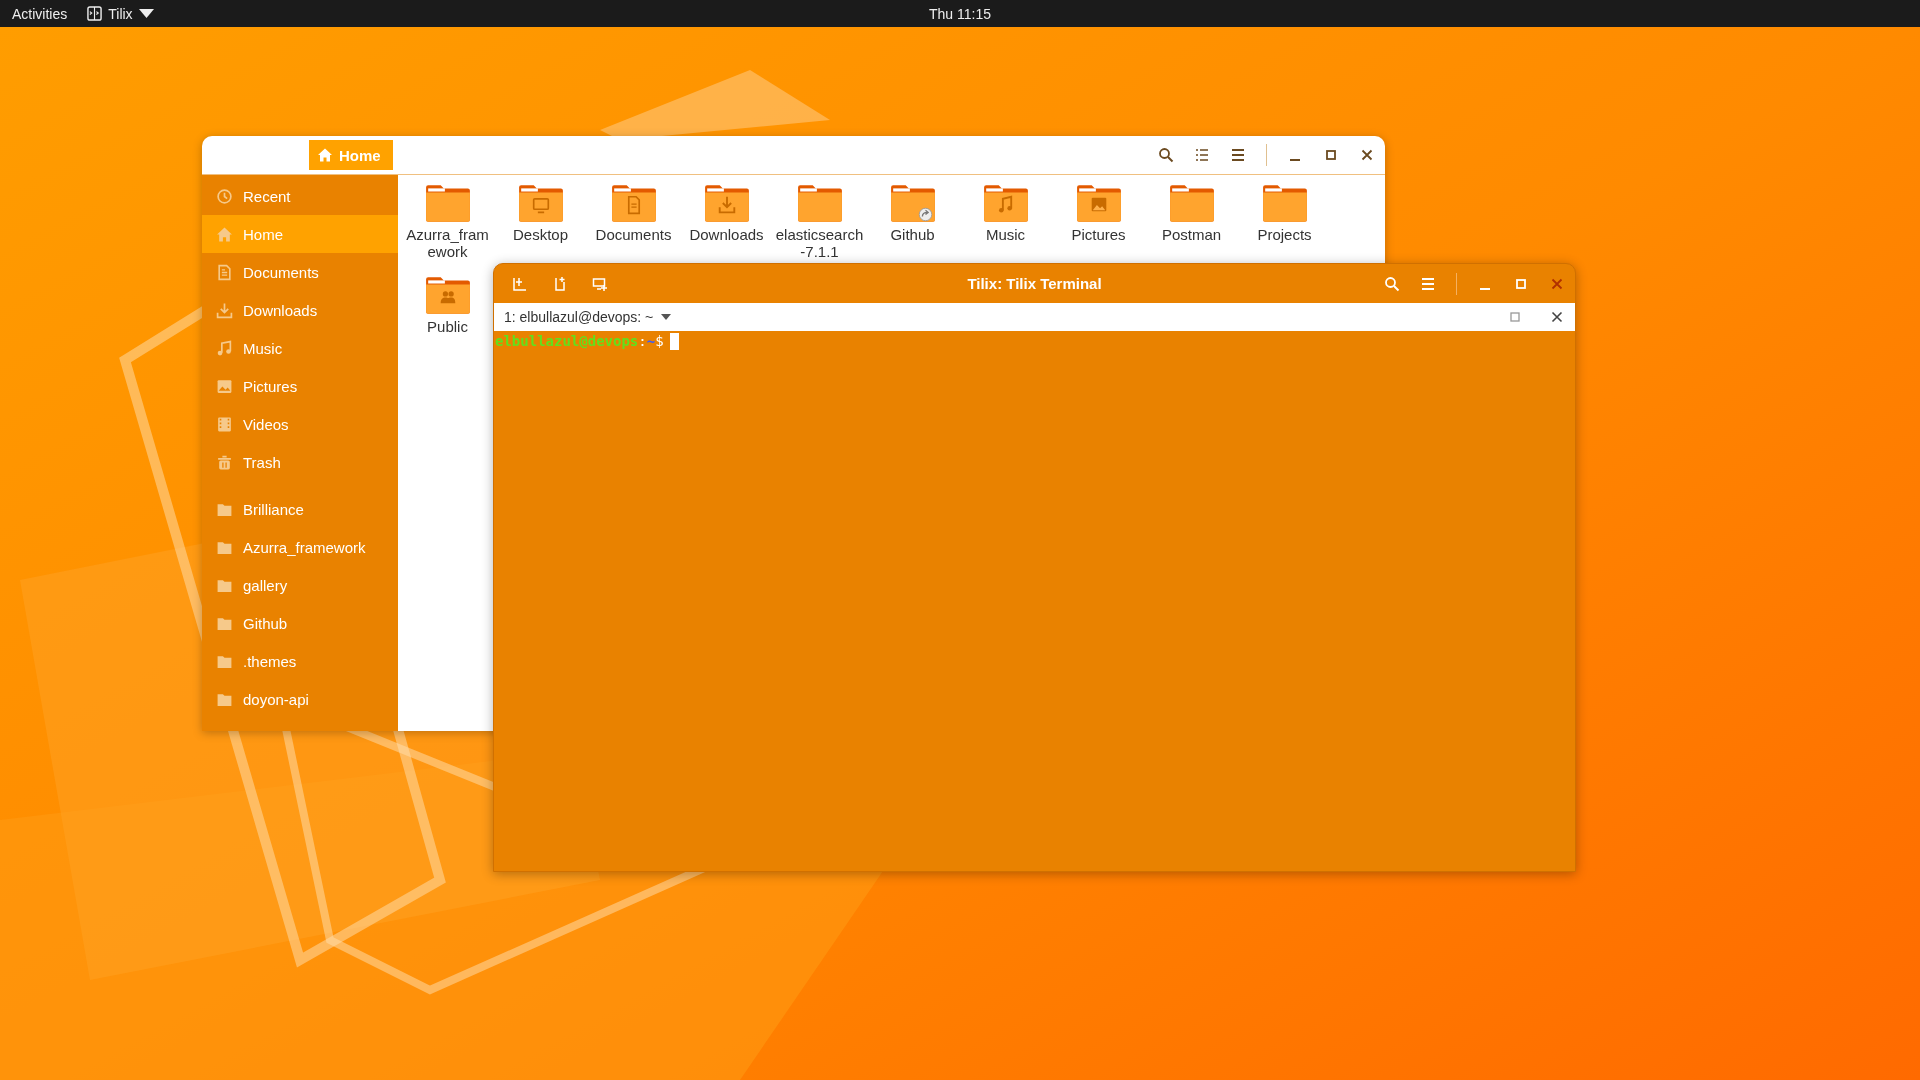  What do you see at coordinates (520, 283) in the screenshot?
I see `add-right-icon` at bounding box center [520, 283].